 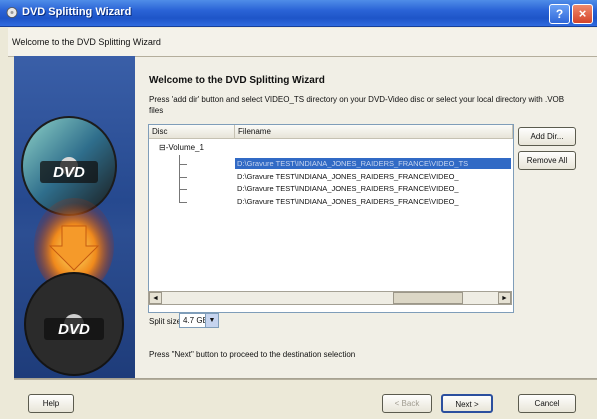 What do you see at coordinates (86, 42) in the screenshot?
I see `header-title: Welcome to the DVD Splitting Wizard` at bounding box center [86, 42].